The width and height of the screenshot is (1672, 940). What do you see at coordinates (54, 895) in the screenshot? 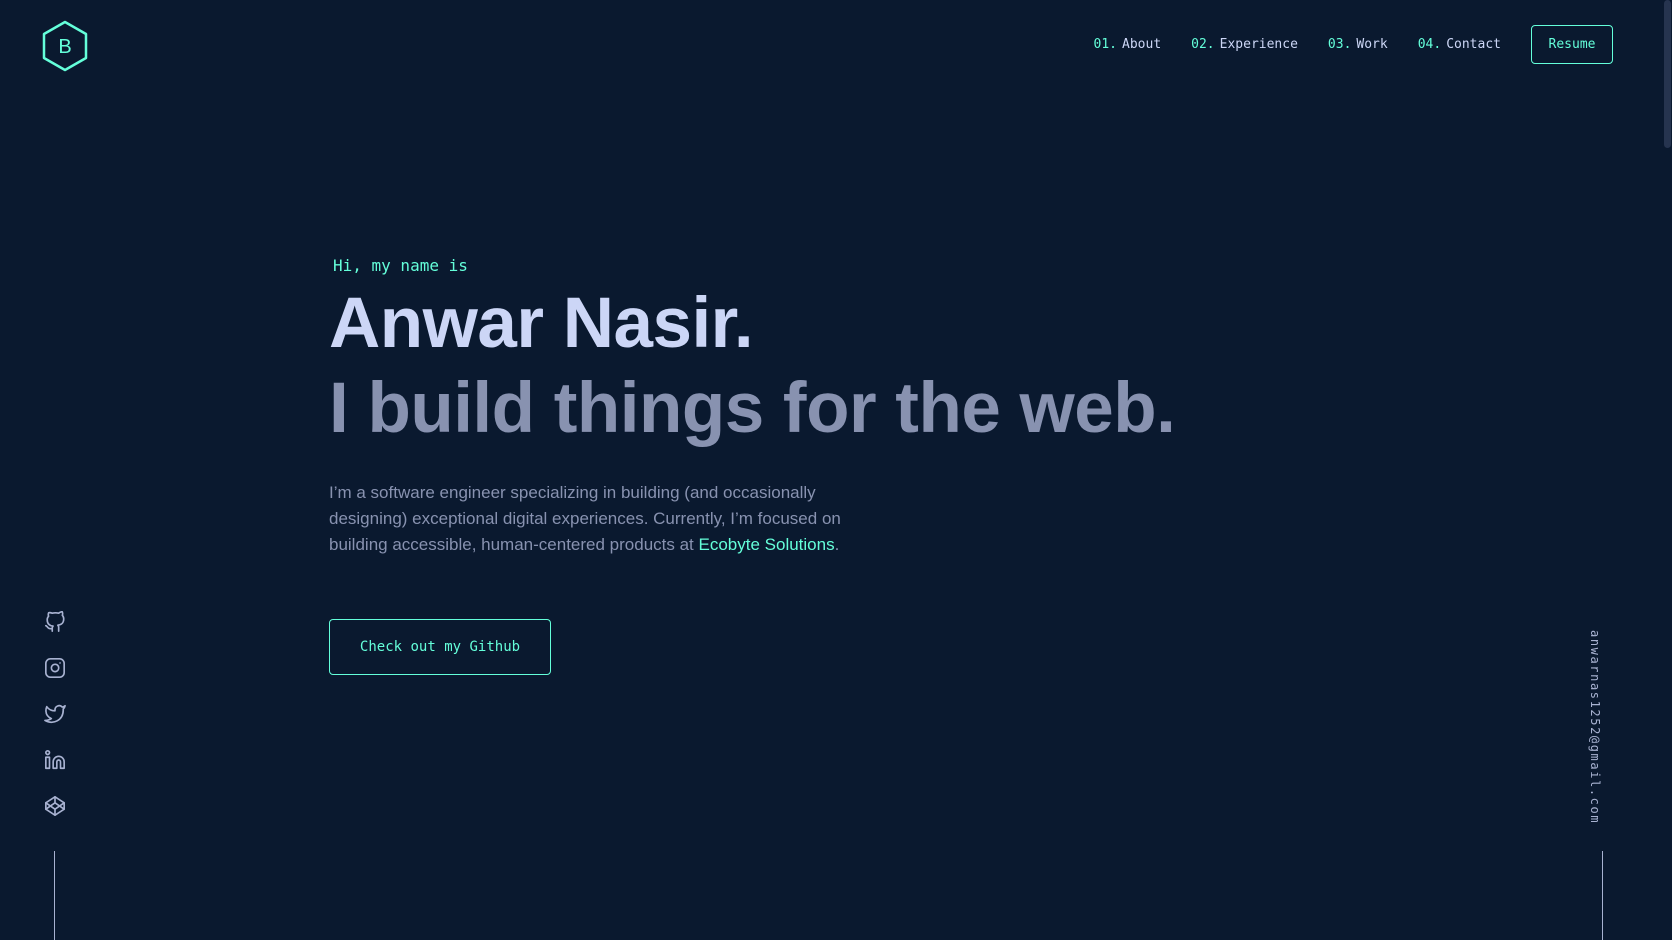
I see `social-divider-line` at bounding box center [54, 895].